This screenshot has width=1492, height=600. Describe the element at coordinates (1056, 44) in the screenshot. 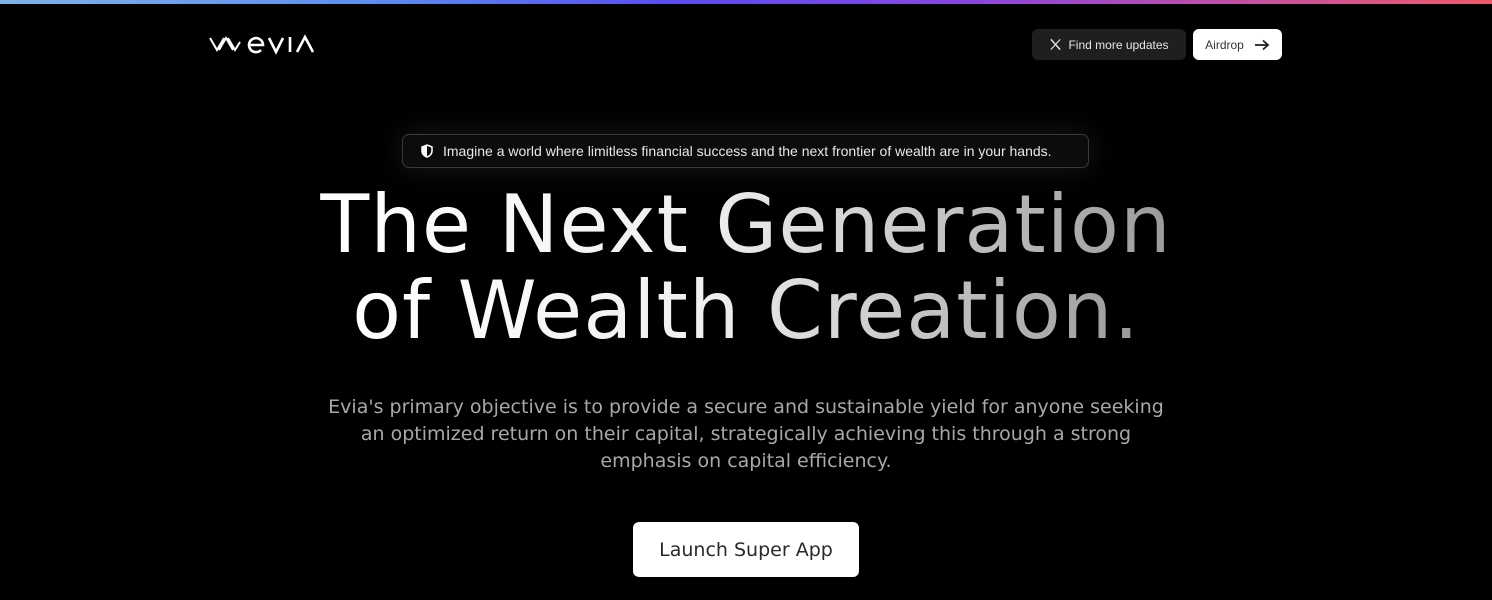

I see `x-logo-icon` at that location.